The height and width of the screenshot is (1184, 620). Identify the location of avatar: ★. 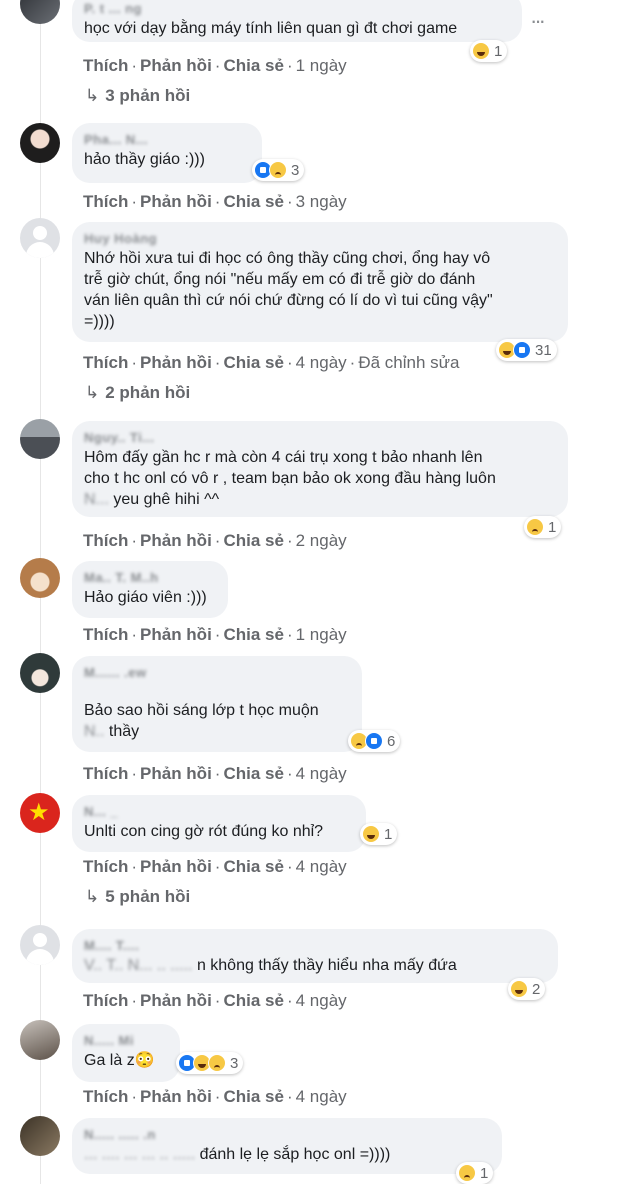
(40, 813).